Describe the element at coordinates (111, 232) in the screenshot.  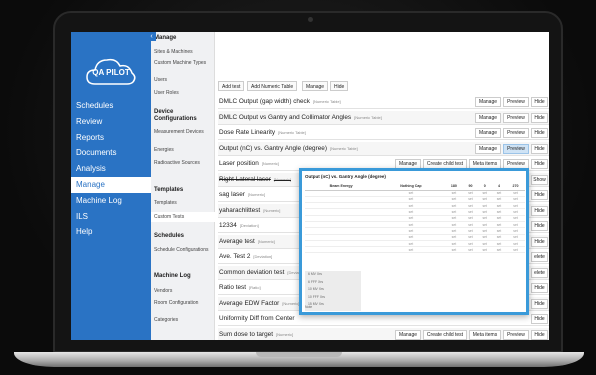
I see `nav-item-help: Help` at that location.